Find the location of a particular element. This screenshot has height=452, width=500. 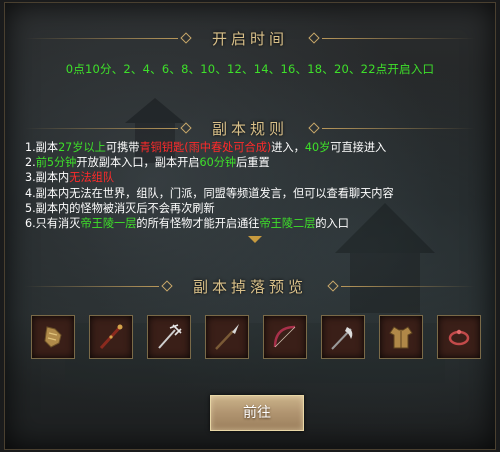

rule-text: 前5分钟 is located at coordinates (56, 163).